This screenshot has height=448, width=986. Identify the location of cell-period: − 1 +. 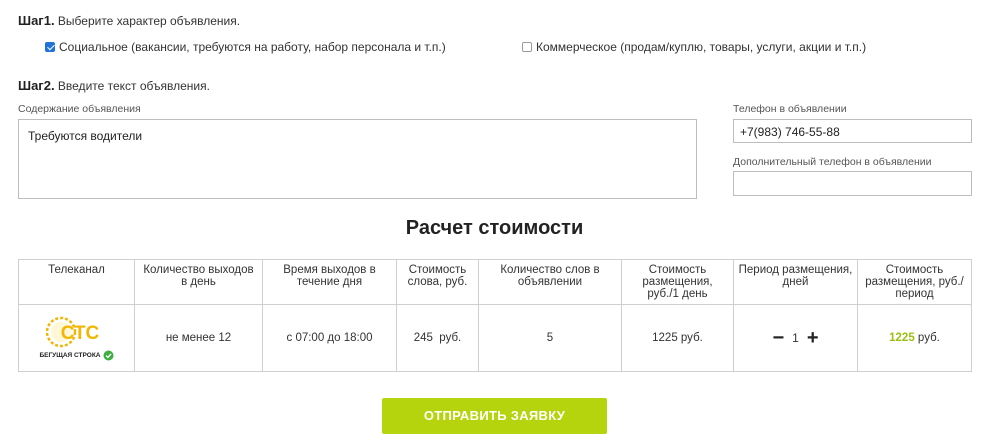
(795, 338).